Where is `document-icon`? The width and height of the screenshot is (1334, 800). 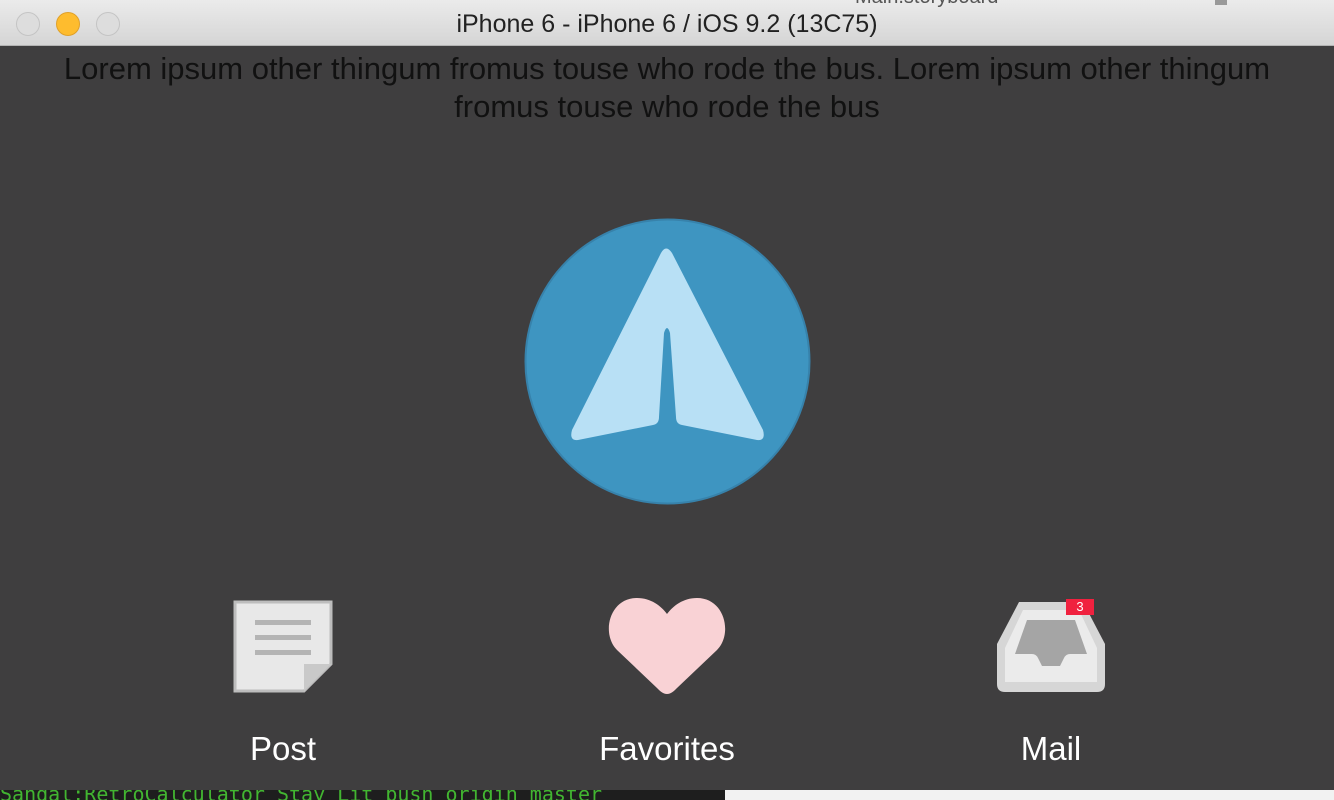
document-icon is located at coordinates (283, 646).